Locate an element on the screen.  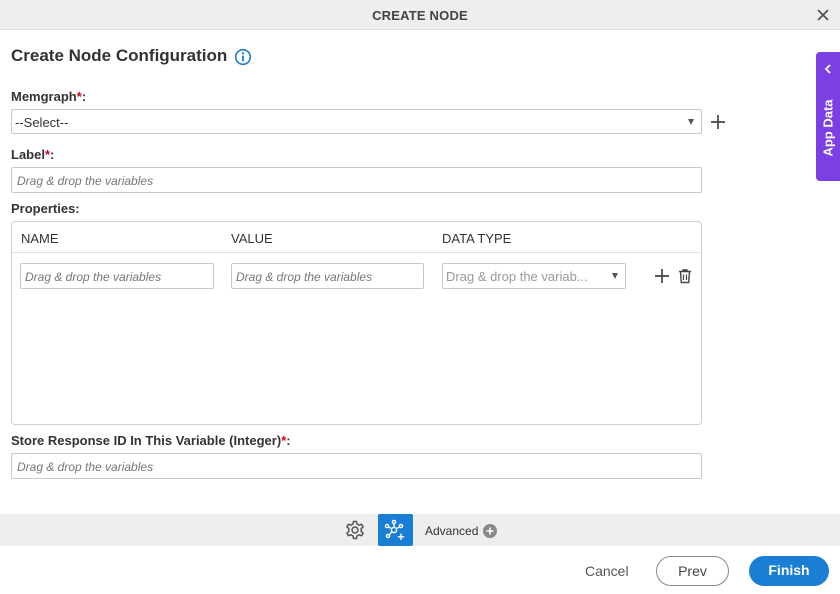
finish-button: Finish is located at coordinates (789, 571).